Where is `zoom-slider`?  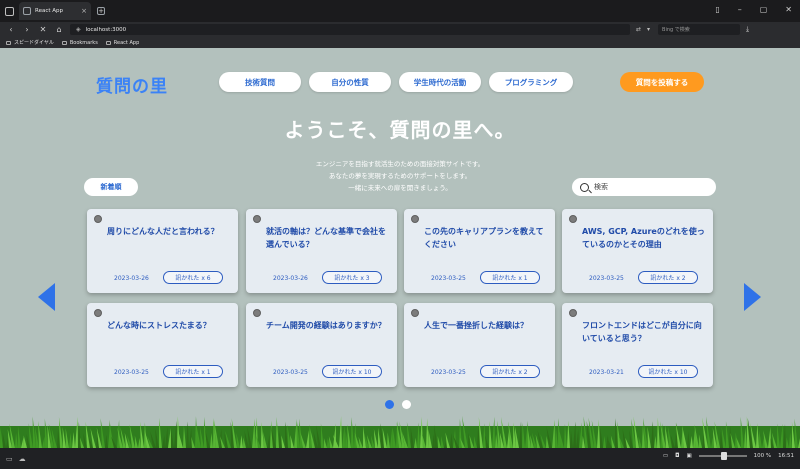
zoom-slider is located at coordinates (722, 456).